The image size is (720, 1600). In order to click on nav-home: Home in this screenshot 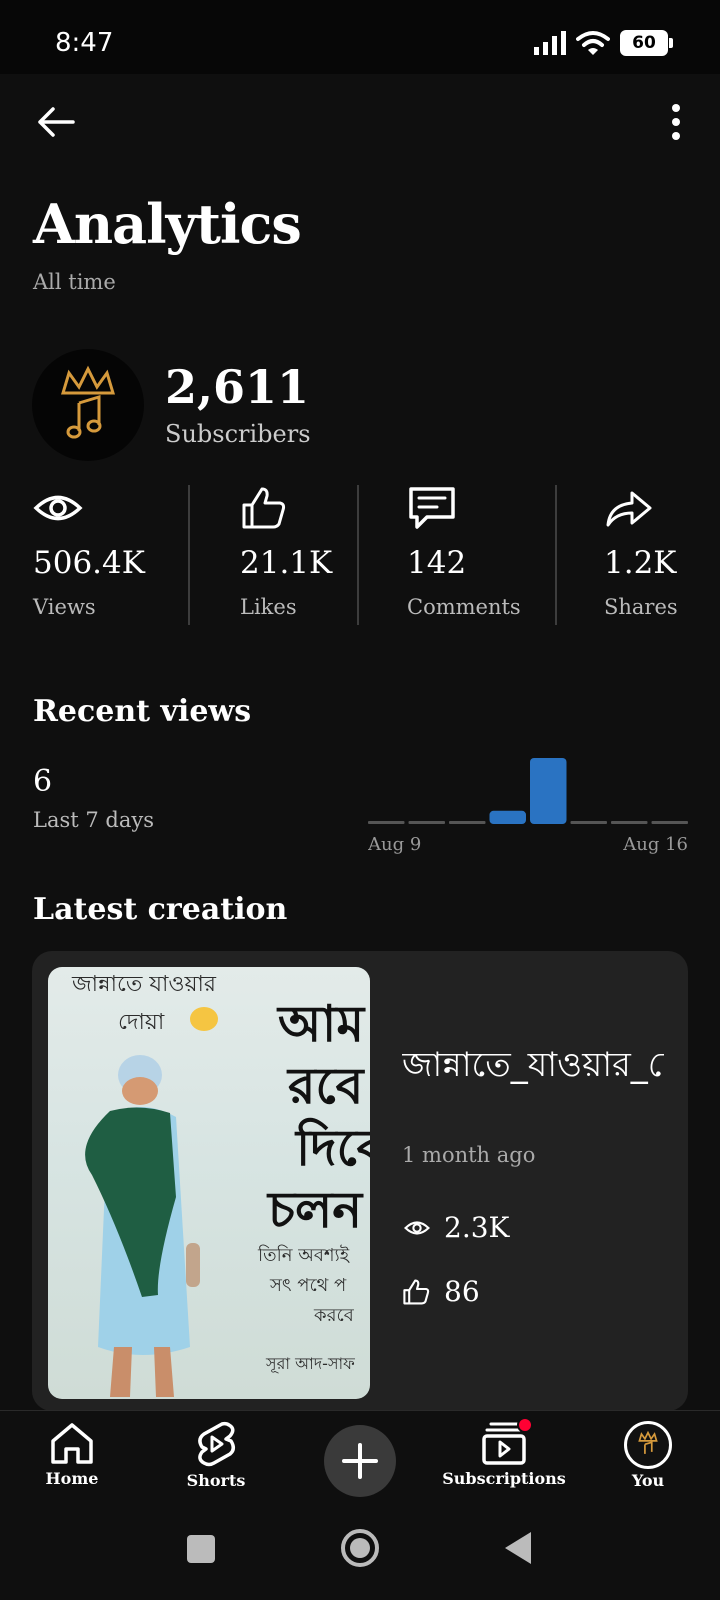, I will do `click(73, 1454)`.